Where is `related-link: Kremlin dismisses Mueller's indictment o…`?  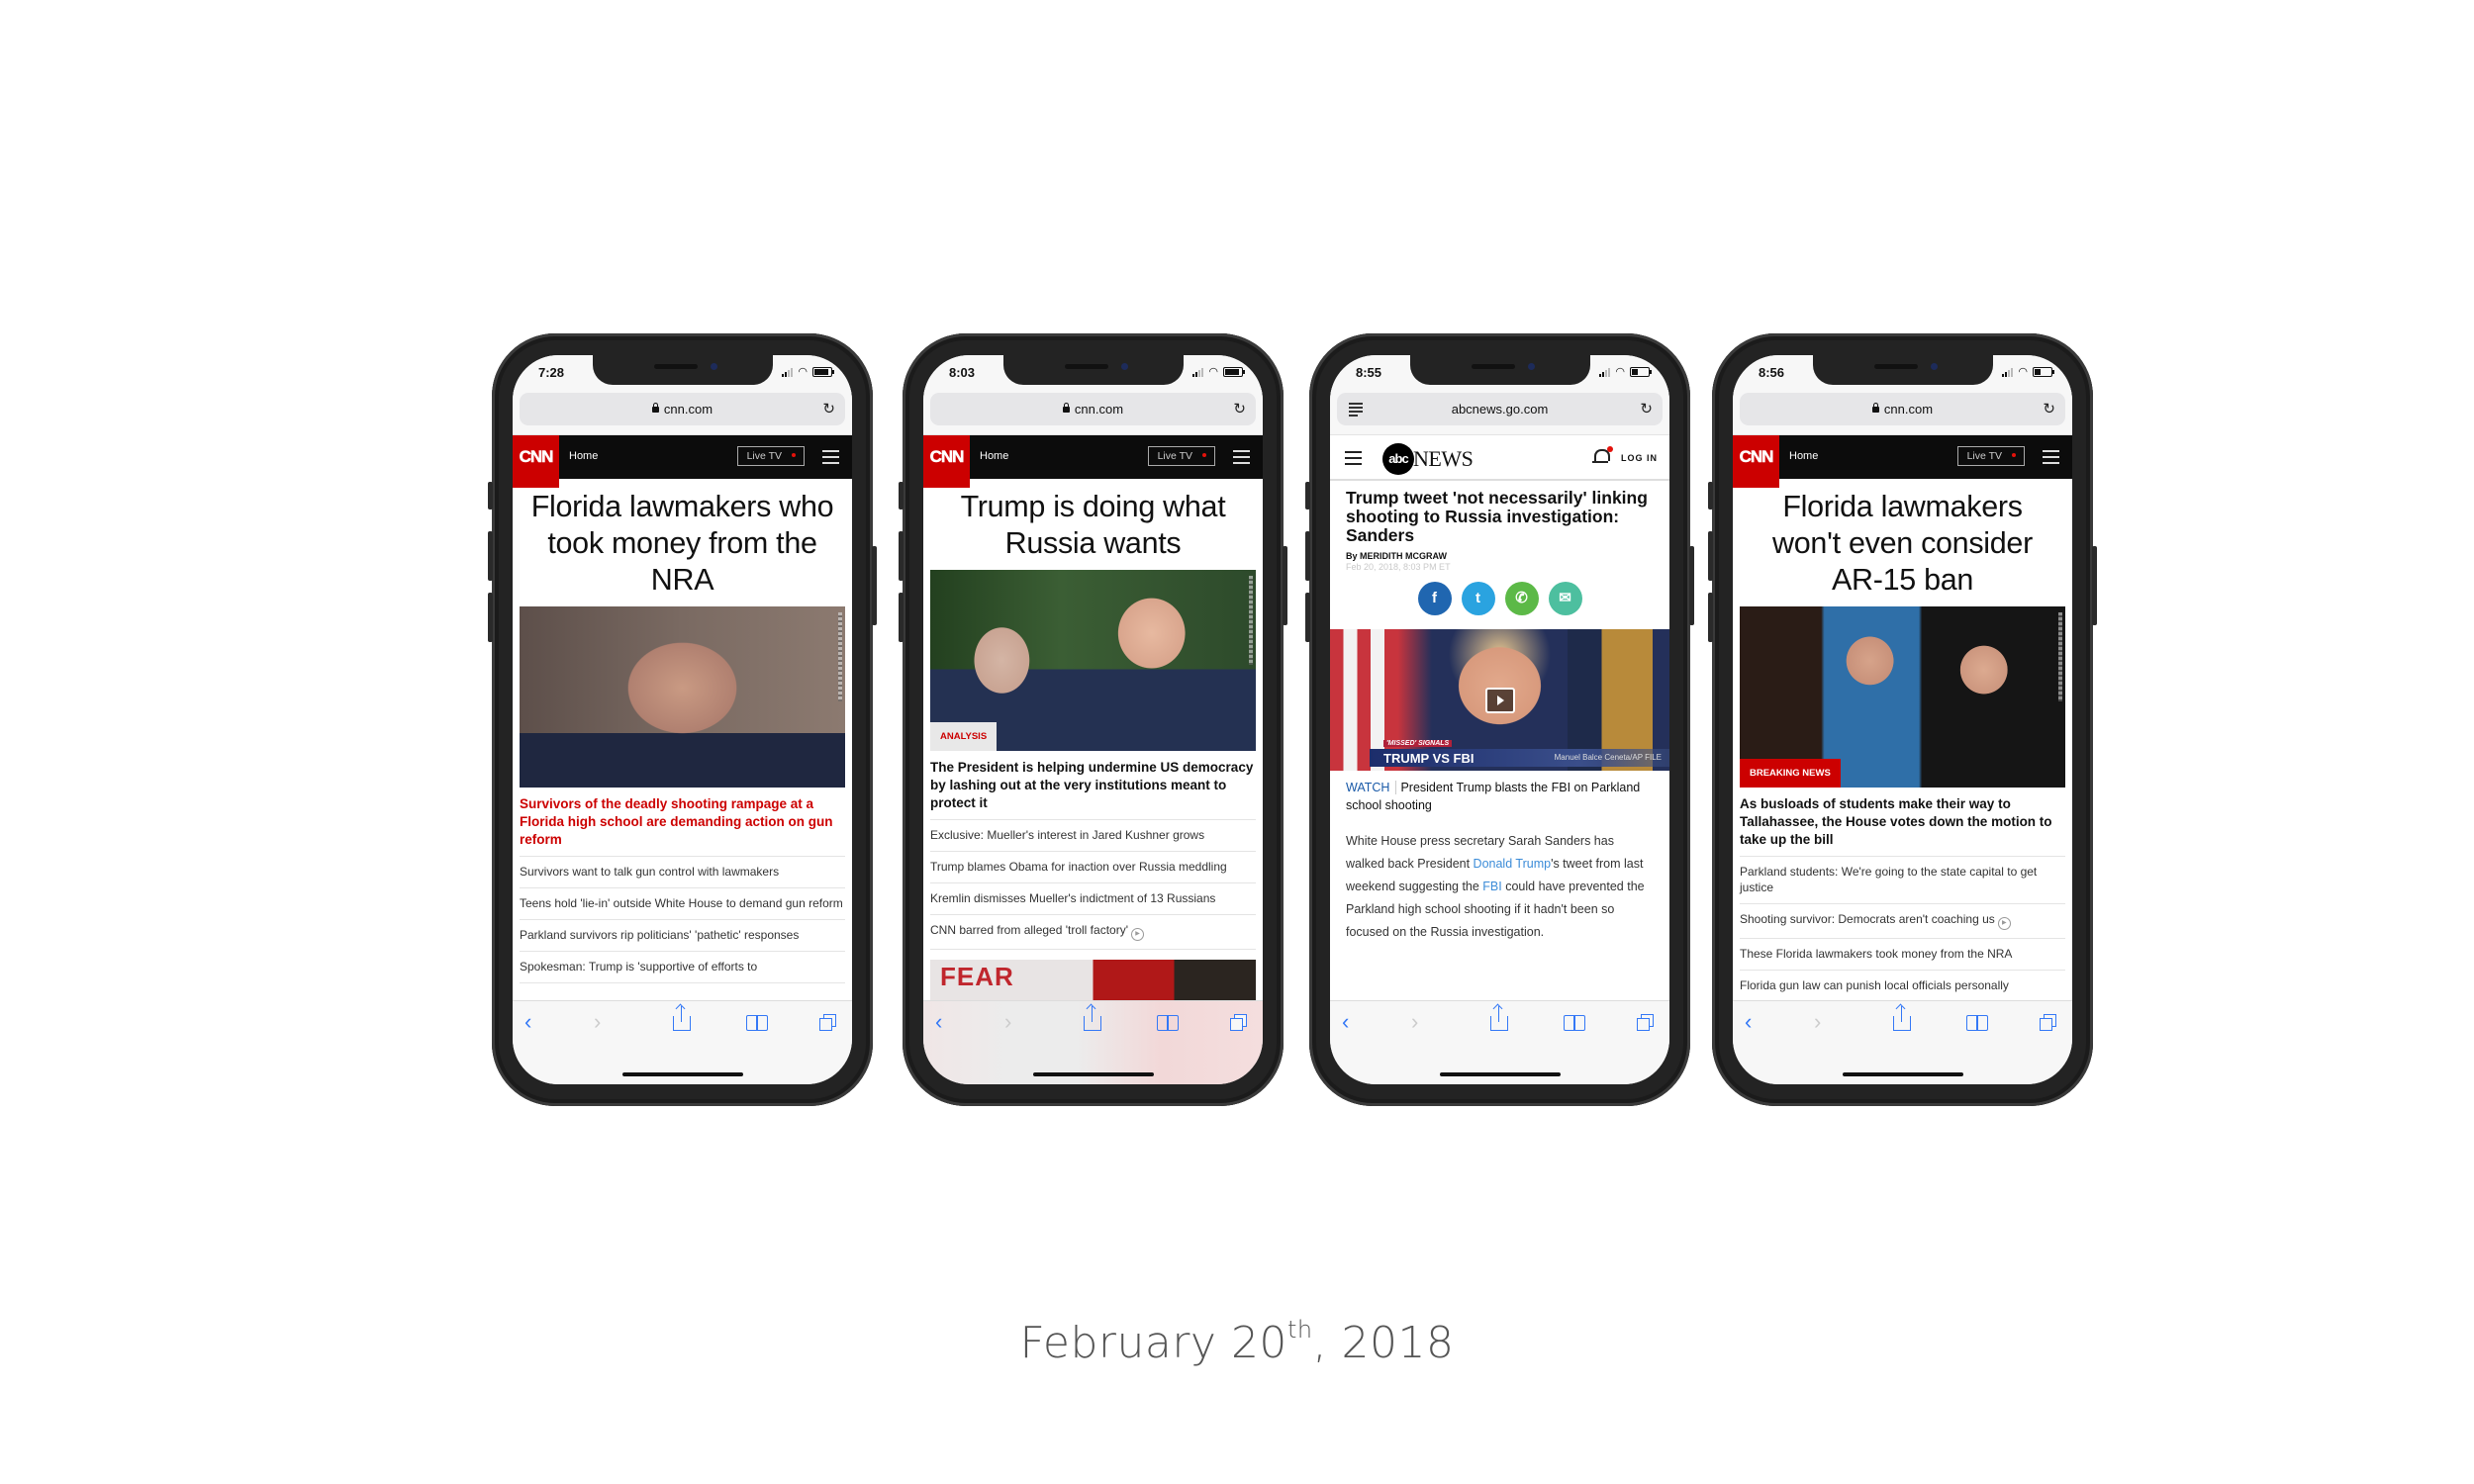
related-link: Kremlin dismisses Mueller's indictment o… is located at coordinates (1093, 899).